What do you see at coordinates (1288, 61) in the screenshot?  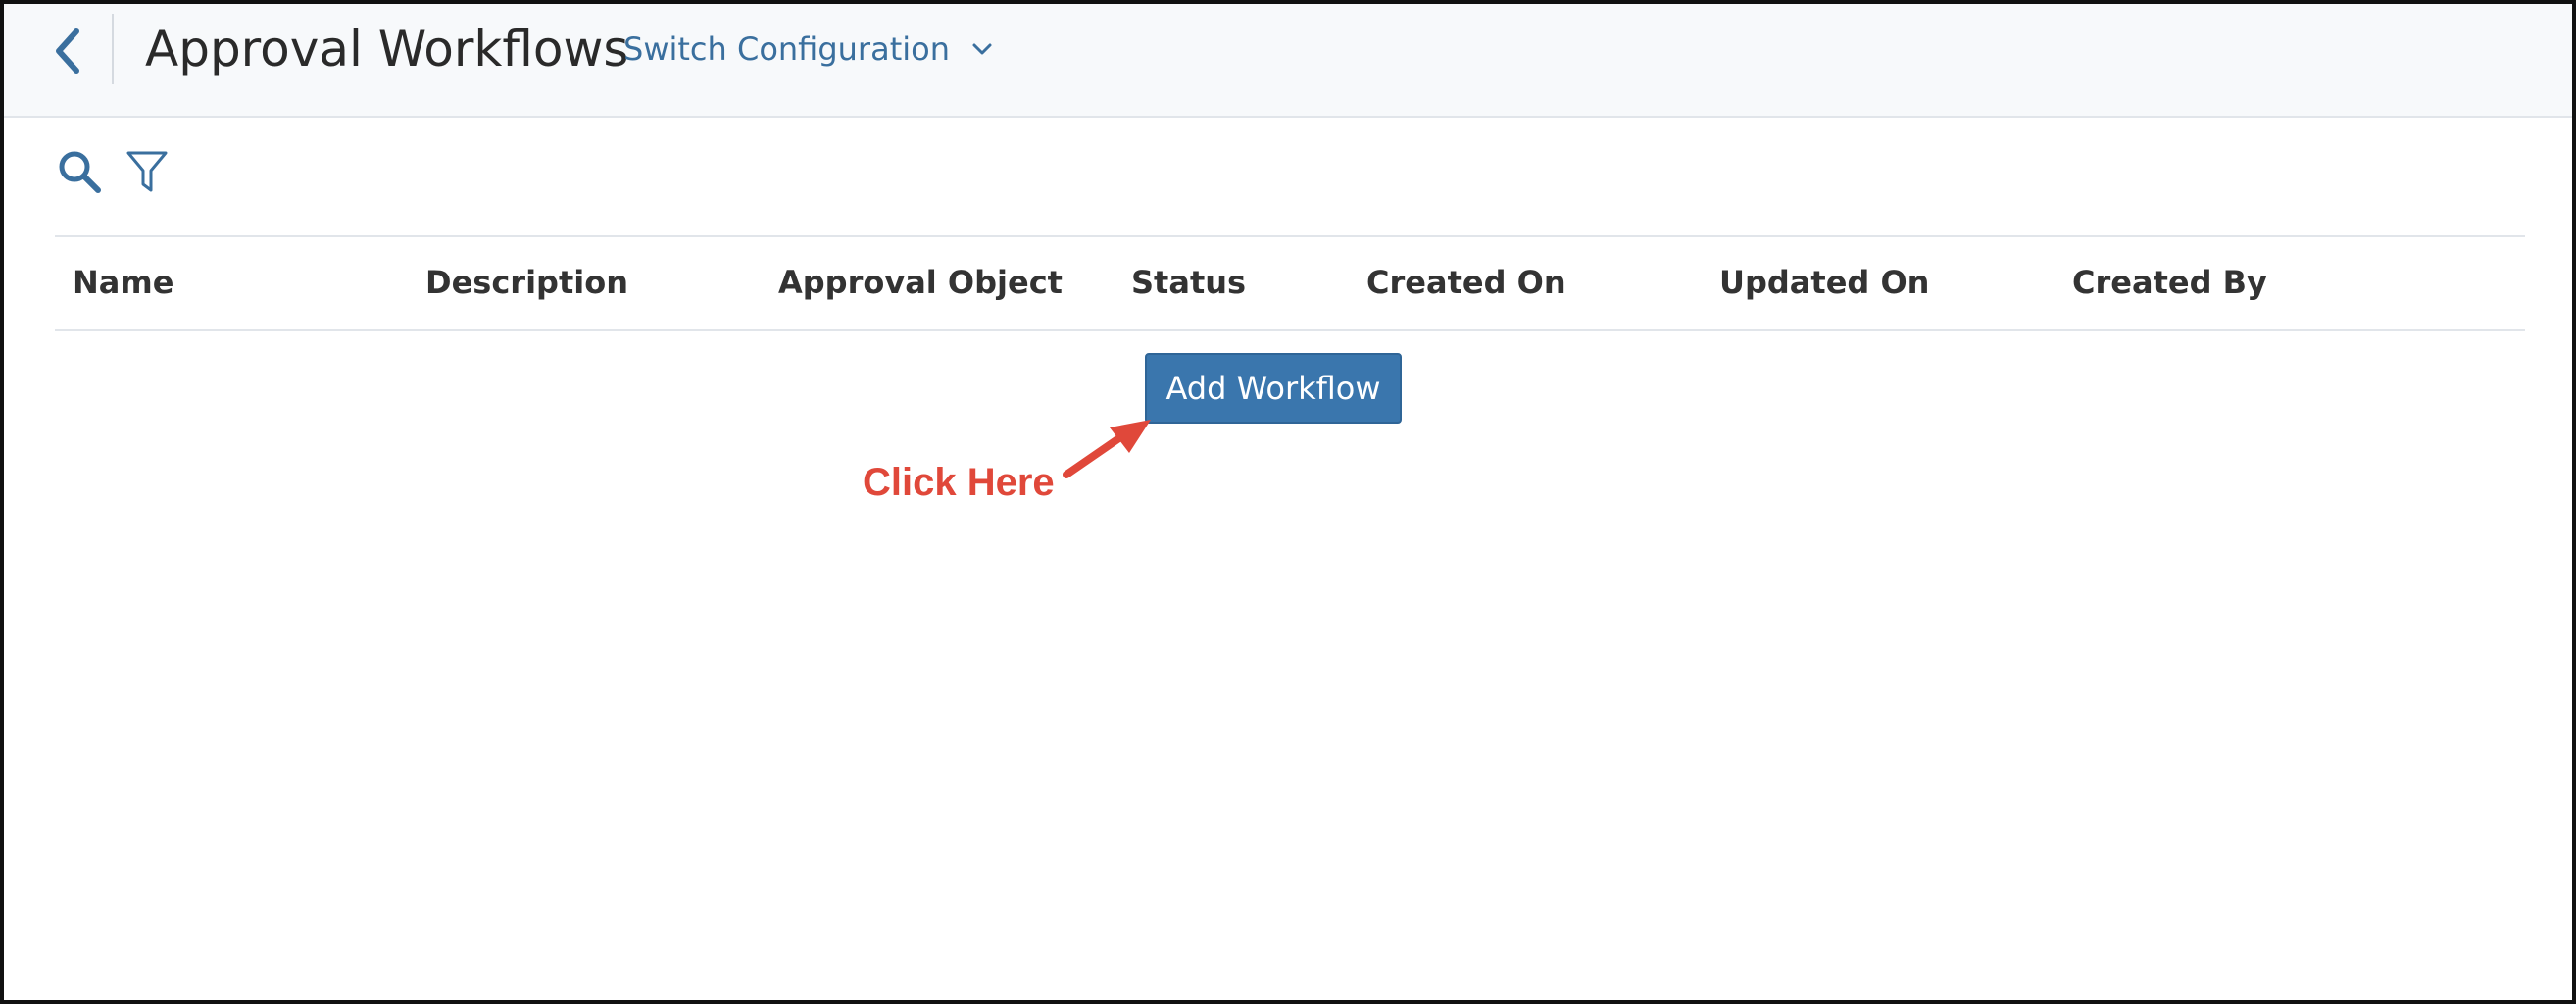 I see `page-header: Approval Workflows Switch Configuration` at bounding box center [1288, 61].